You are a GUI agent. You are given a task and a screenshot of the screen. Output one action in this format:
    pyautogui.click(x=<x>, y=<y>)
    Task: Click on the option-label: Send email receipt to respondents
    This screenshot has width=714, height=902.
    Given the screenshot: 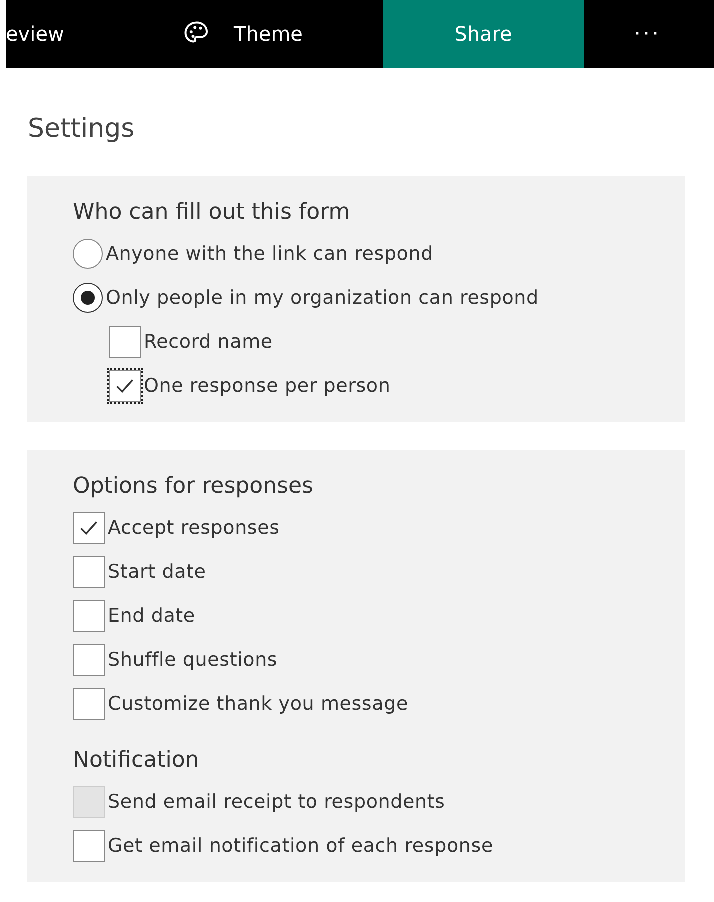 What is the action you would take?
    pyautogui.click(x=277, y=802)
    